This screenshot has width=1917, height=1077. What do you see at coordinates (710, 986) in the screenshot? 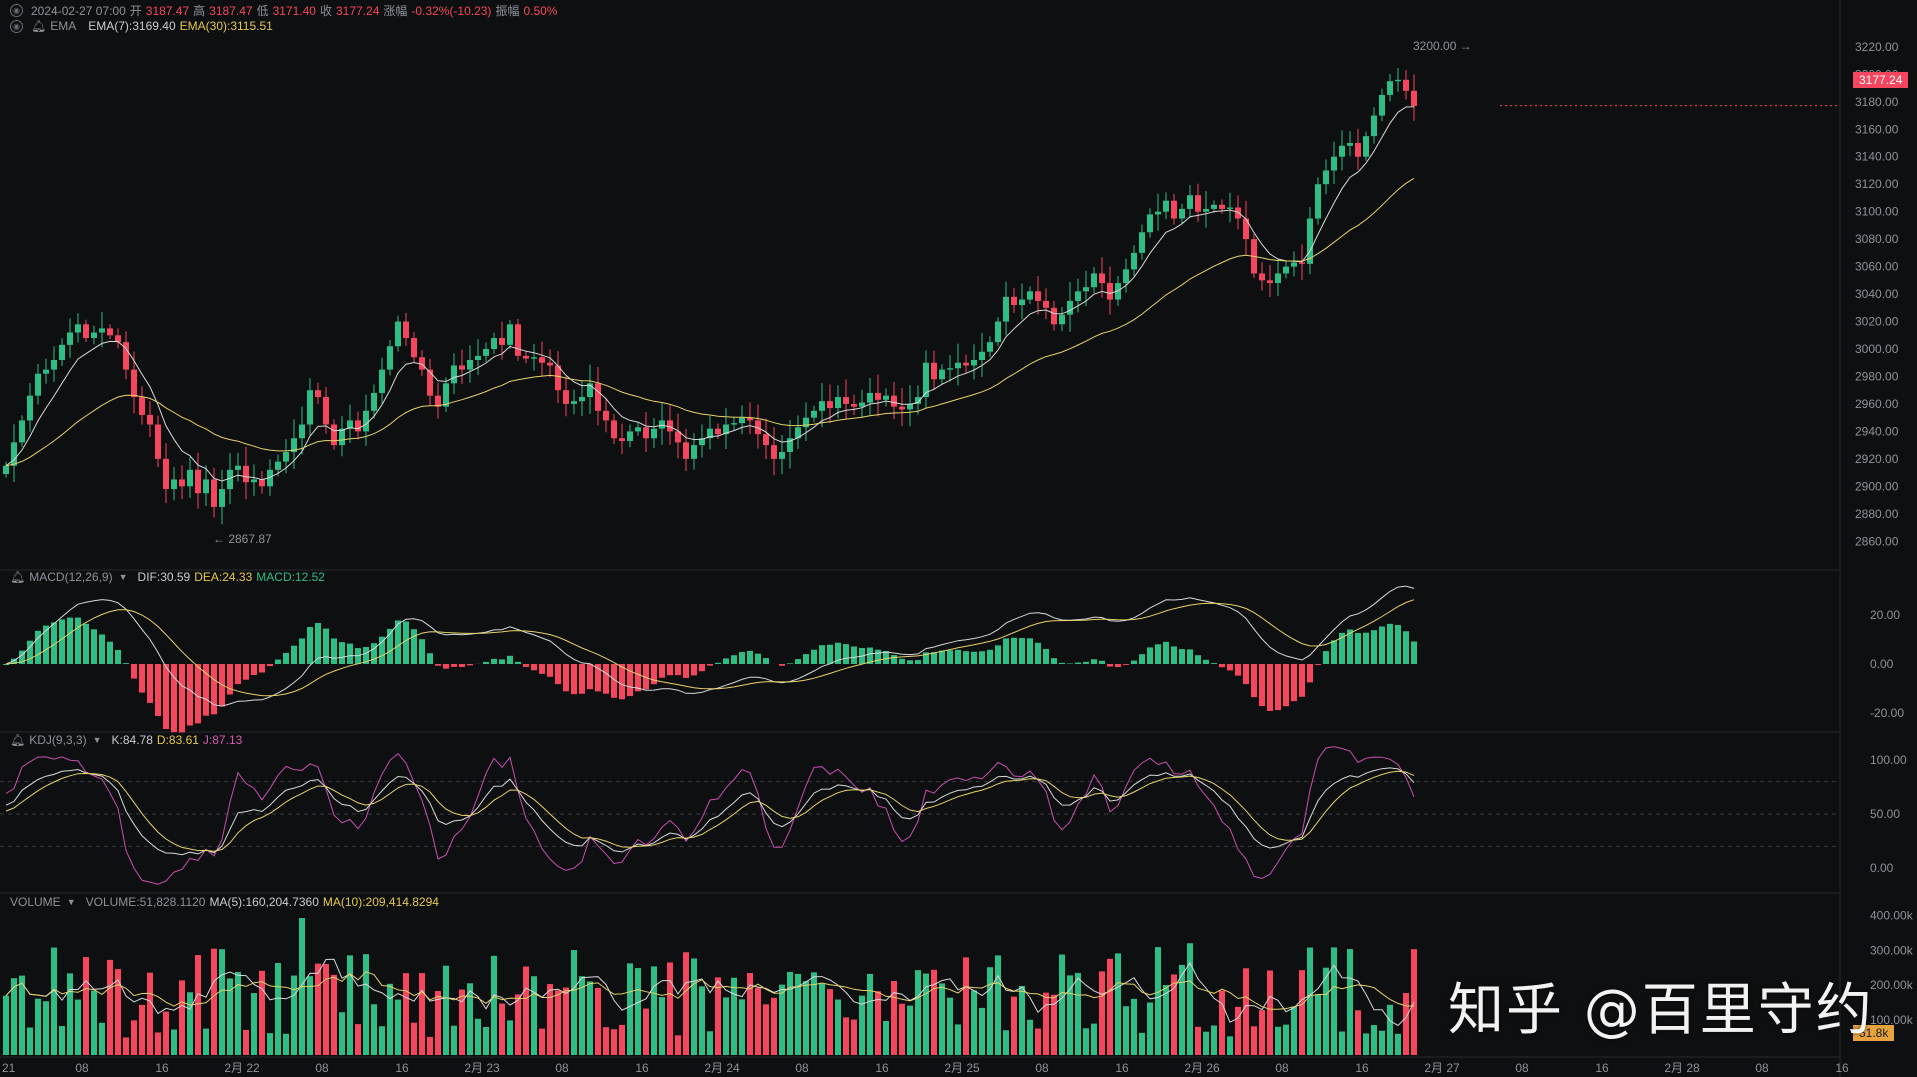
I see `volume-pane` at bounding box center [710, 986].